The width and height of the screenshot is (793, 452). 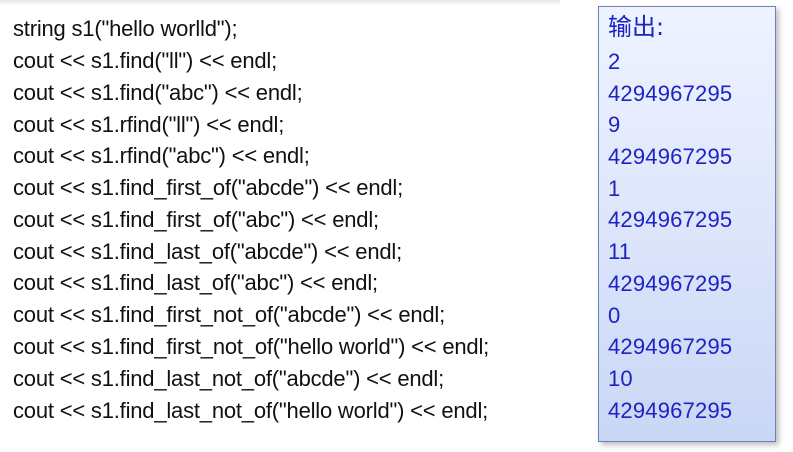 I want to click on output-value: 2, so click(x=614, y=61).